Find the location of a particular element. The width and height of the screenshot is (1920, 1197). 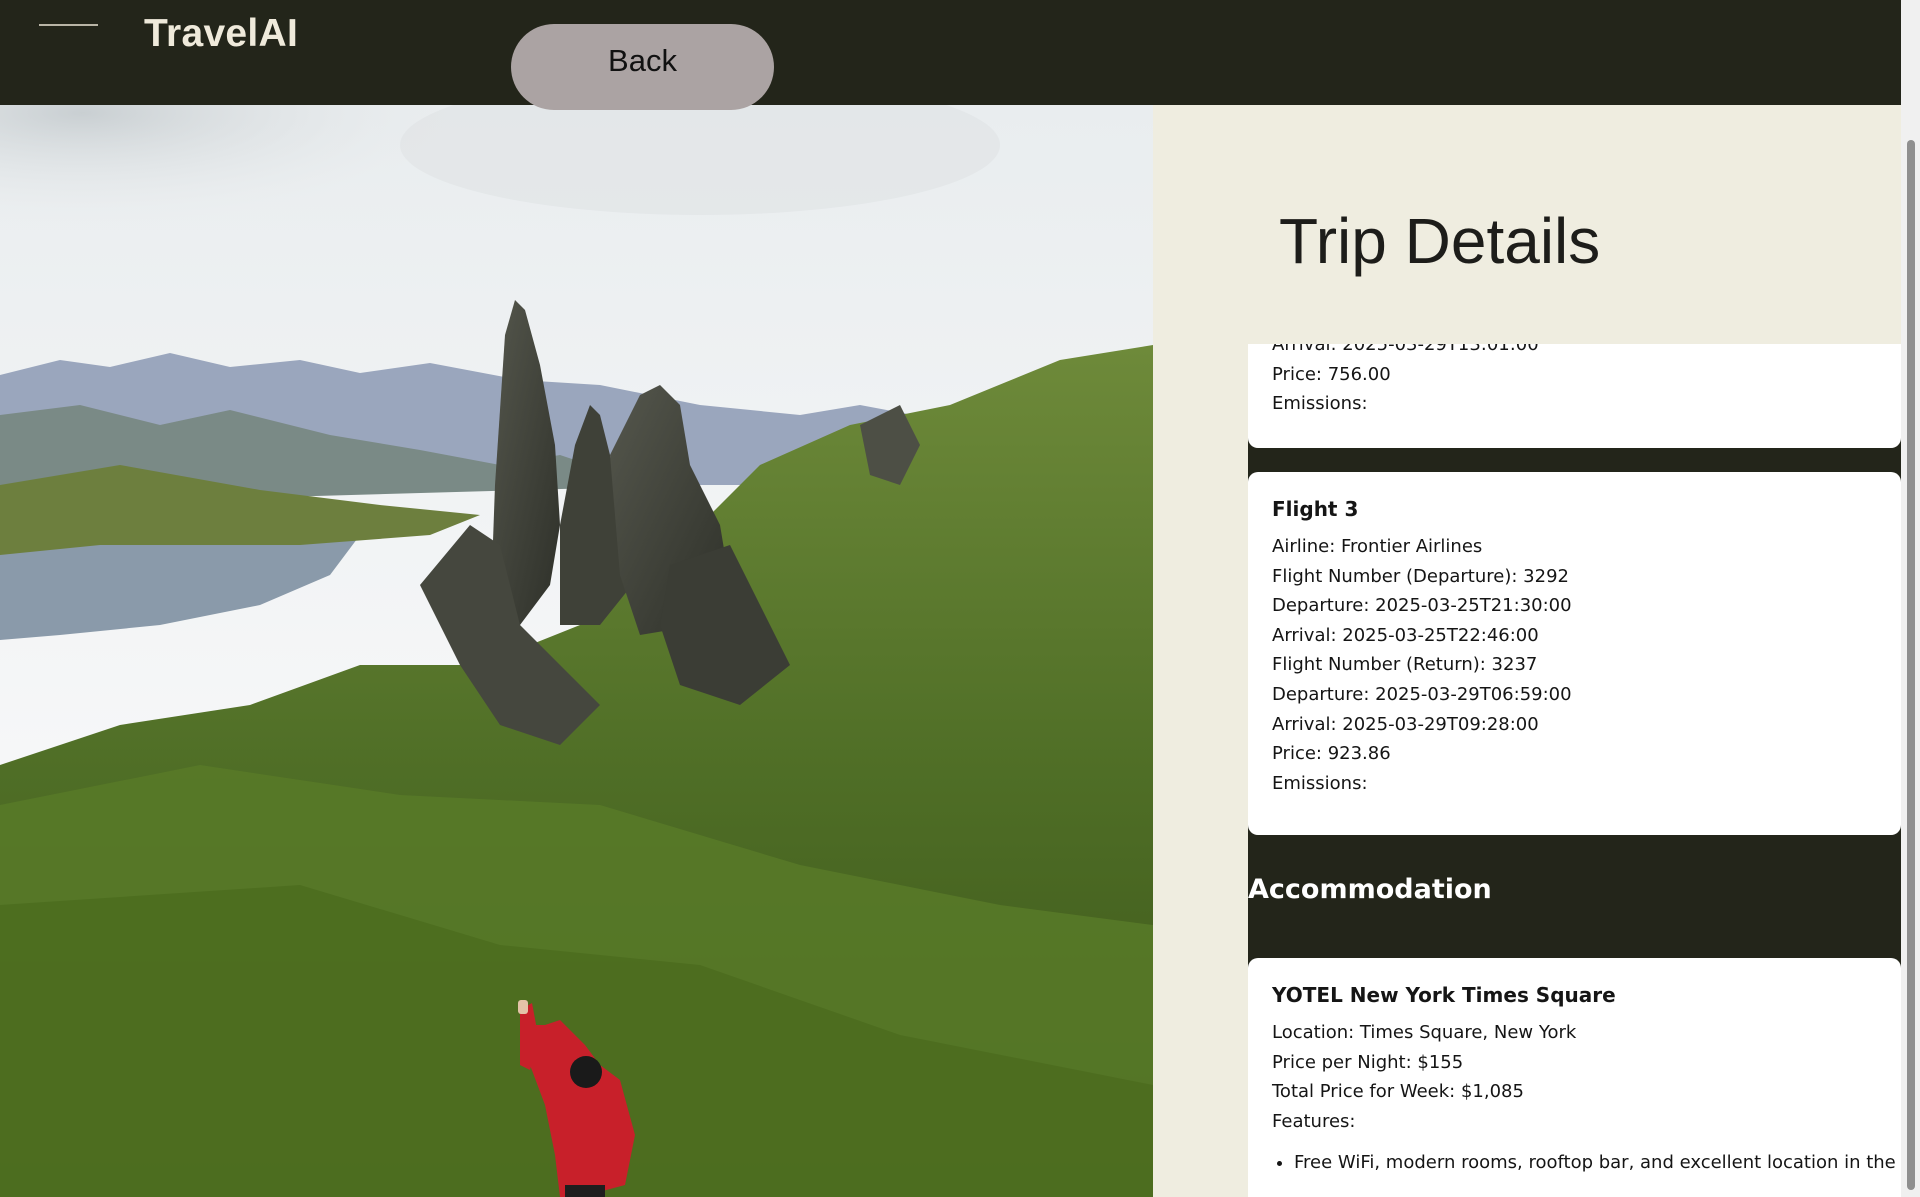

page-title: Trip Details is located at coordinates (1440, 241).